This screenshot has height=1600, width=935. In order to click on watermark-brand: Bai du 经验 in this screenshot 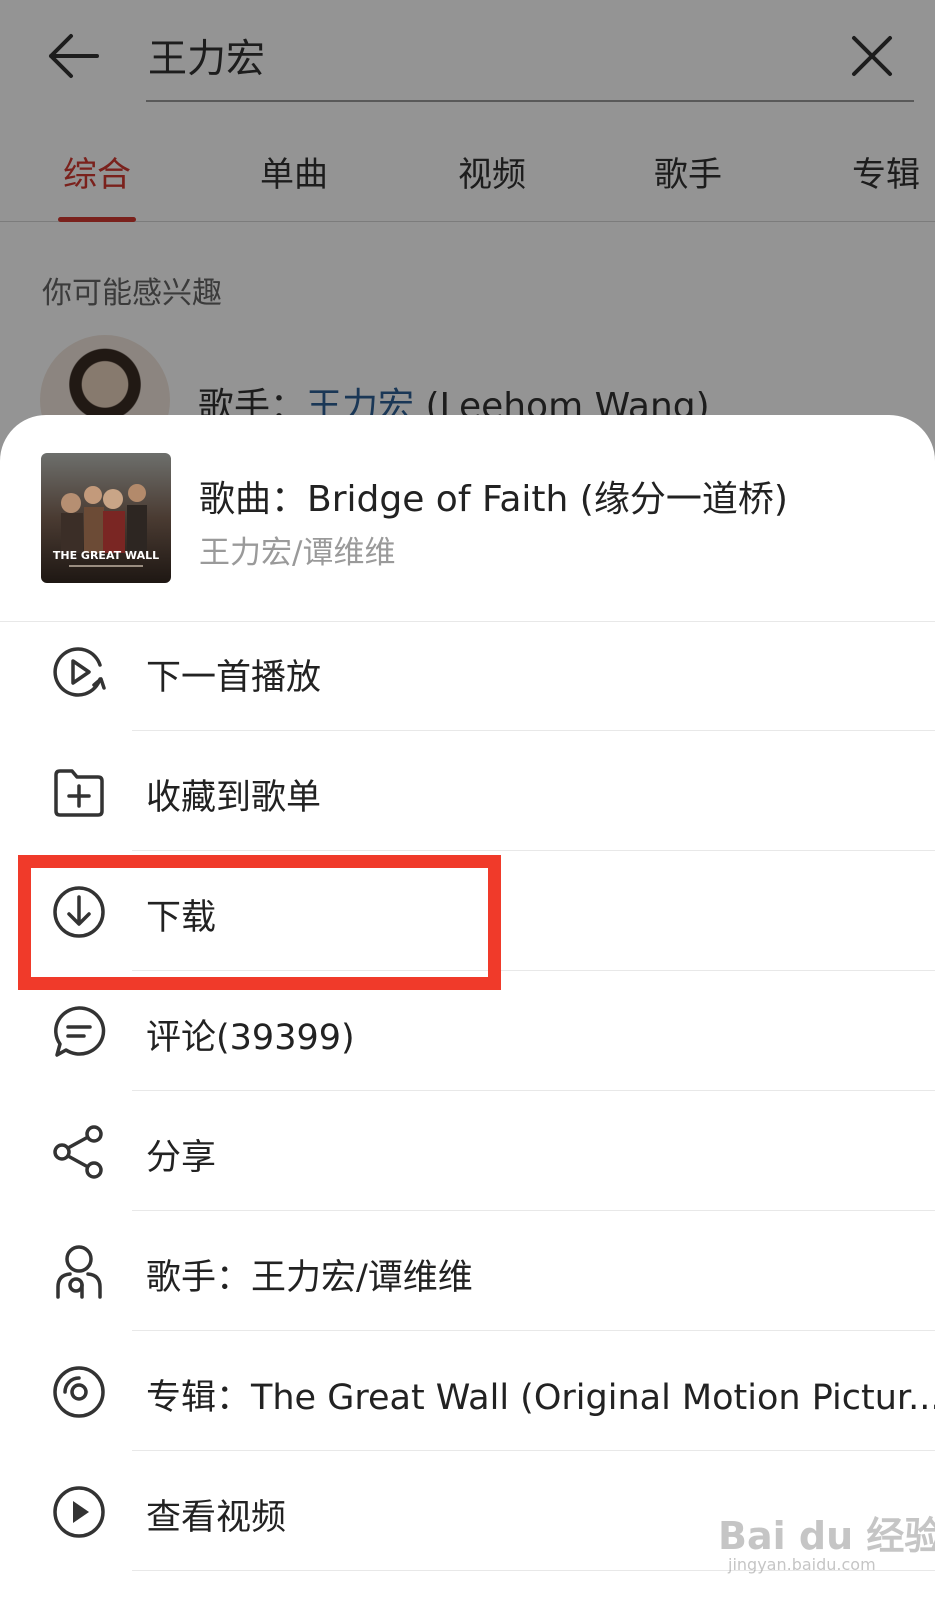, I will do `click(826, 1536)`.